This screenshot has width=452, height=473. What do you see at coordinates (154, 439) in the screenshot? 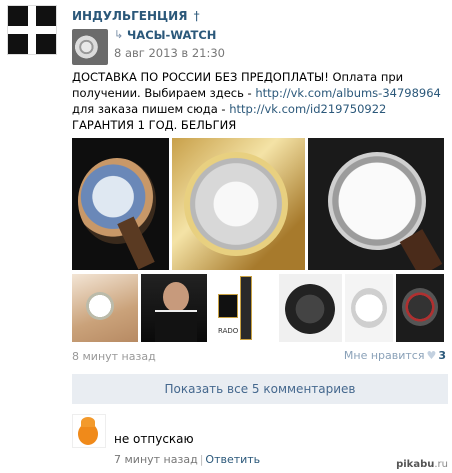
I see `comment-text: не отпускаю` at bounding box center [154, 439].